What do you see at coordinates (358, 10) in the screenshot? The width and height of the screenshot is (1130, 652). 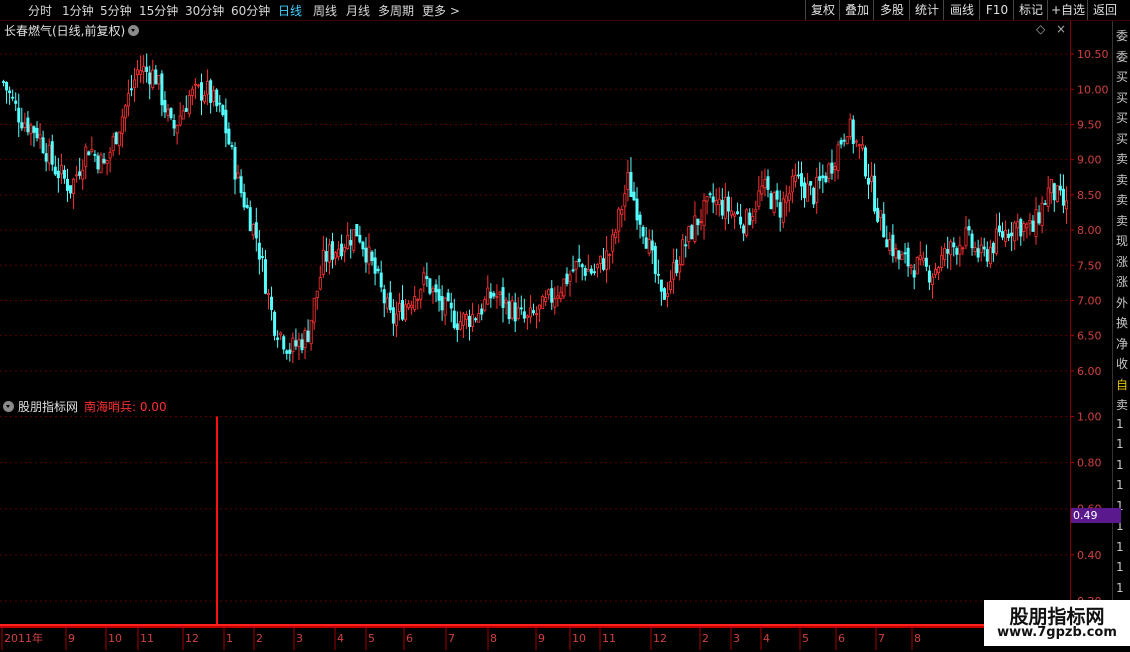 I see `period-tab-monthly: 月线` at bounding box center [358, 10].